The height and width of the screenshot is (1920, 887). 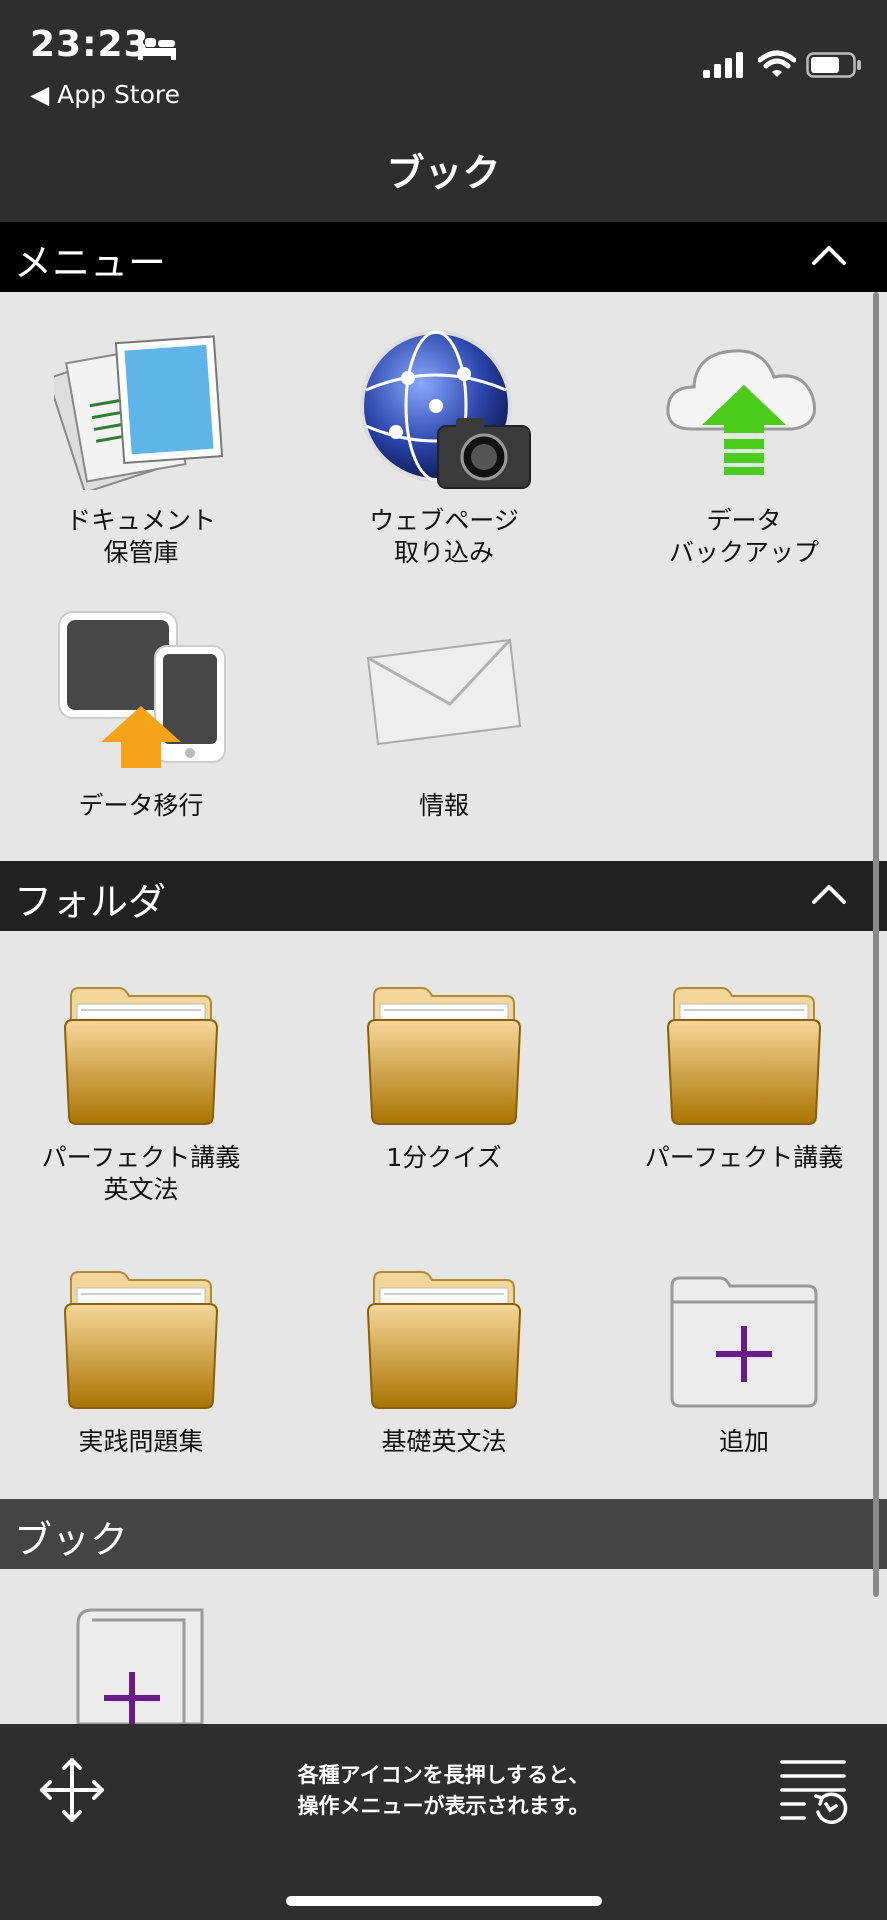 What do you see at coordinates (141, 1441) in the screenshot?
I see `label-line: 実践問題集` at bounding box center [141, 1441].